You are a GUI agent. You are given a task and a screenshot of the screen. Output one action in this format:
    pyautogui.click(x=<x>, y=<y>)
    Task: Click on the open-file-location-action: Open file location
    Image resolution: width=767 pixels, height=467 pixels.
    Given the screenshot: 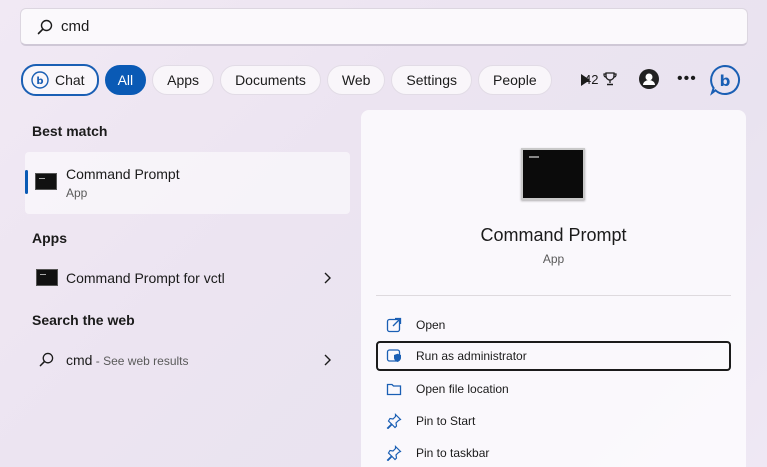 What is the action you would take?
    pyautogui.click(x=553, y=389)
    